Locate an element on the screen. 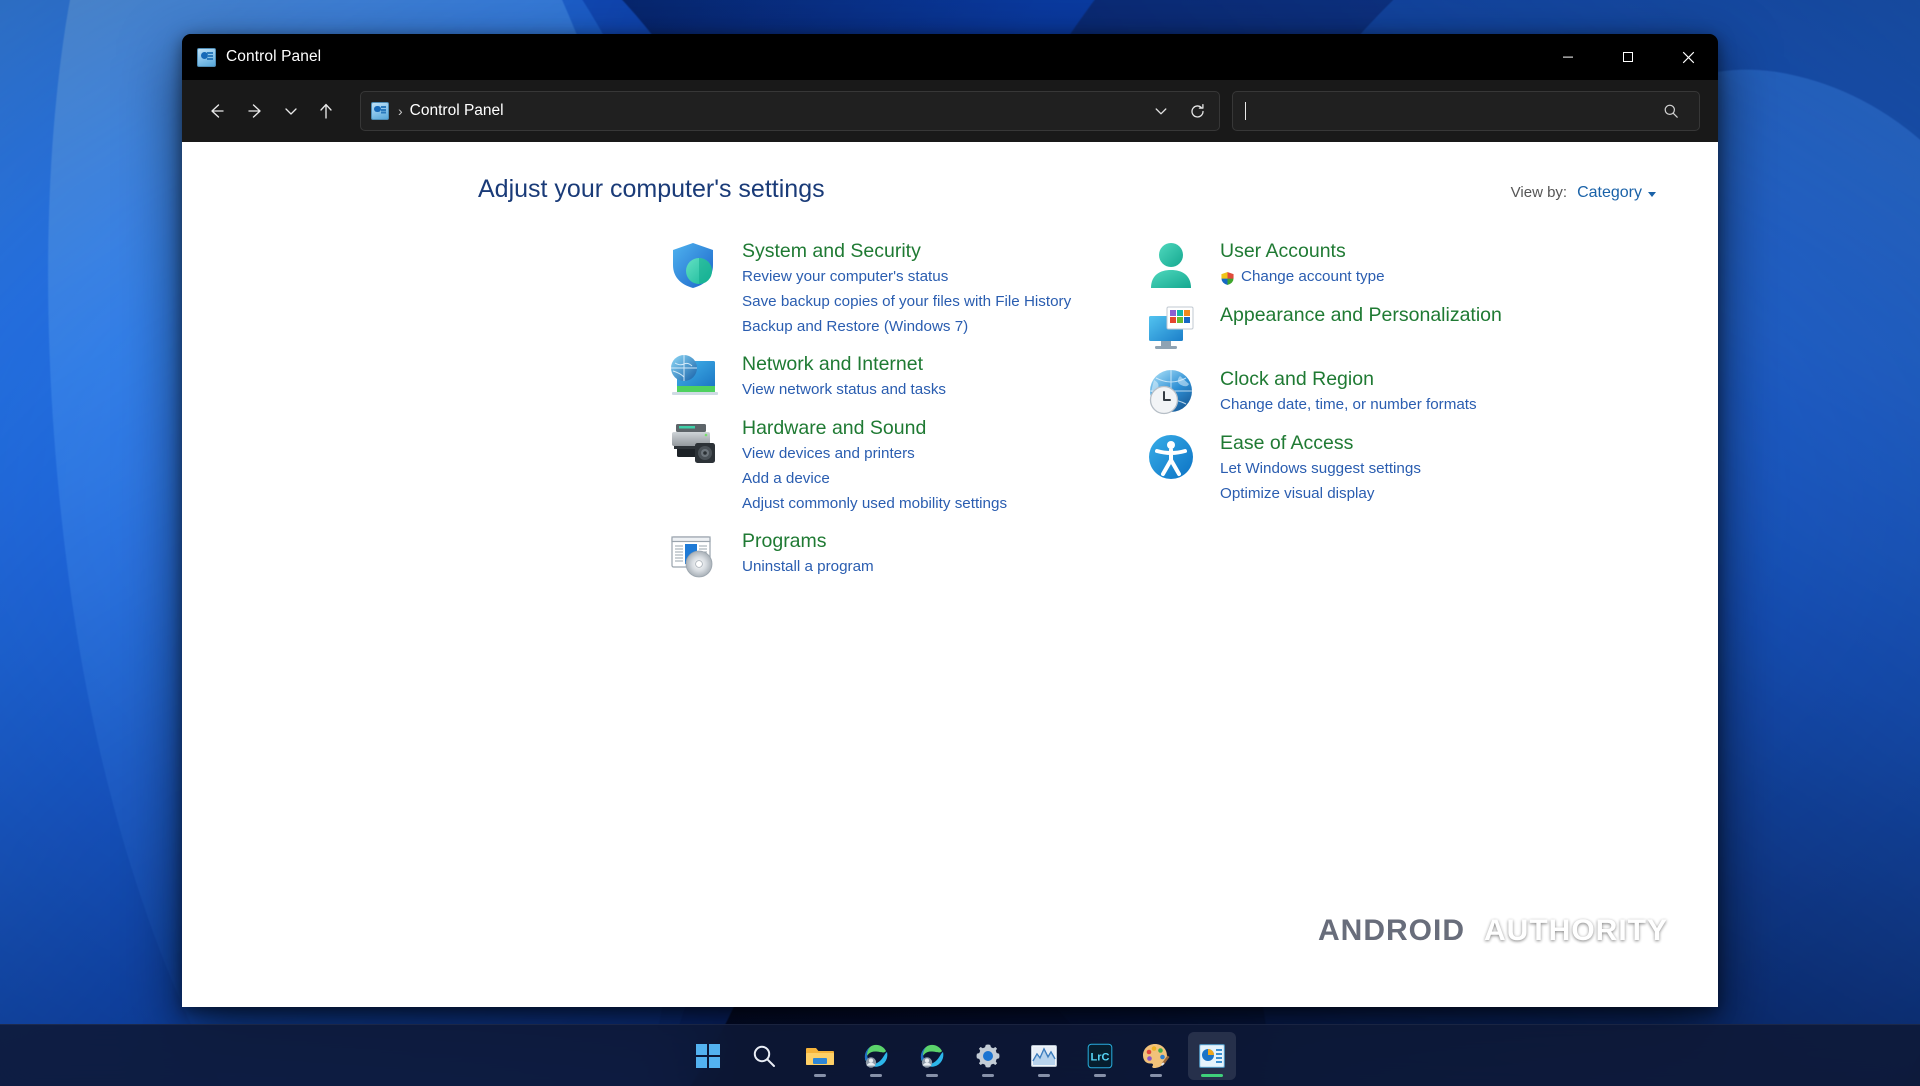  window-controls is located at coordinates (1628, 57).